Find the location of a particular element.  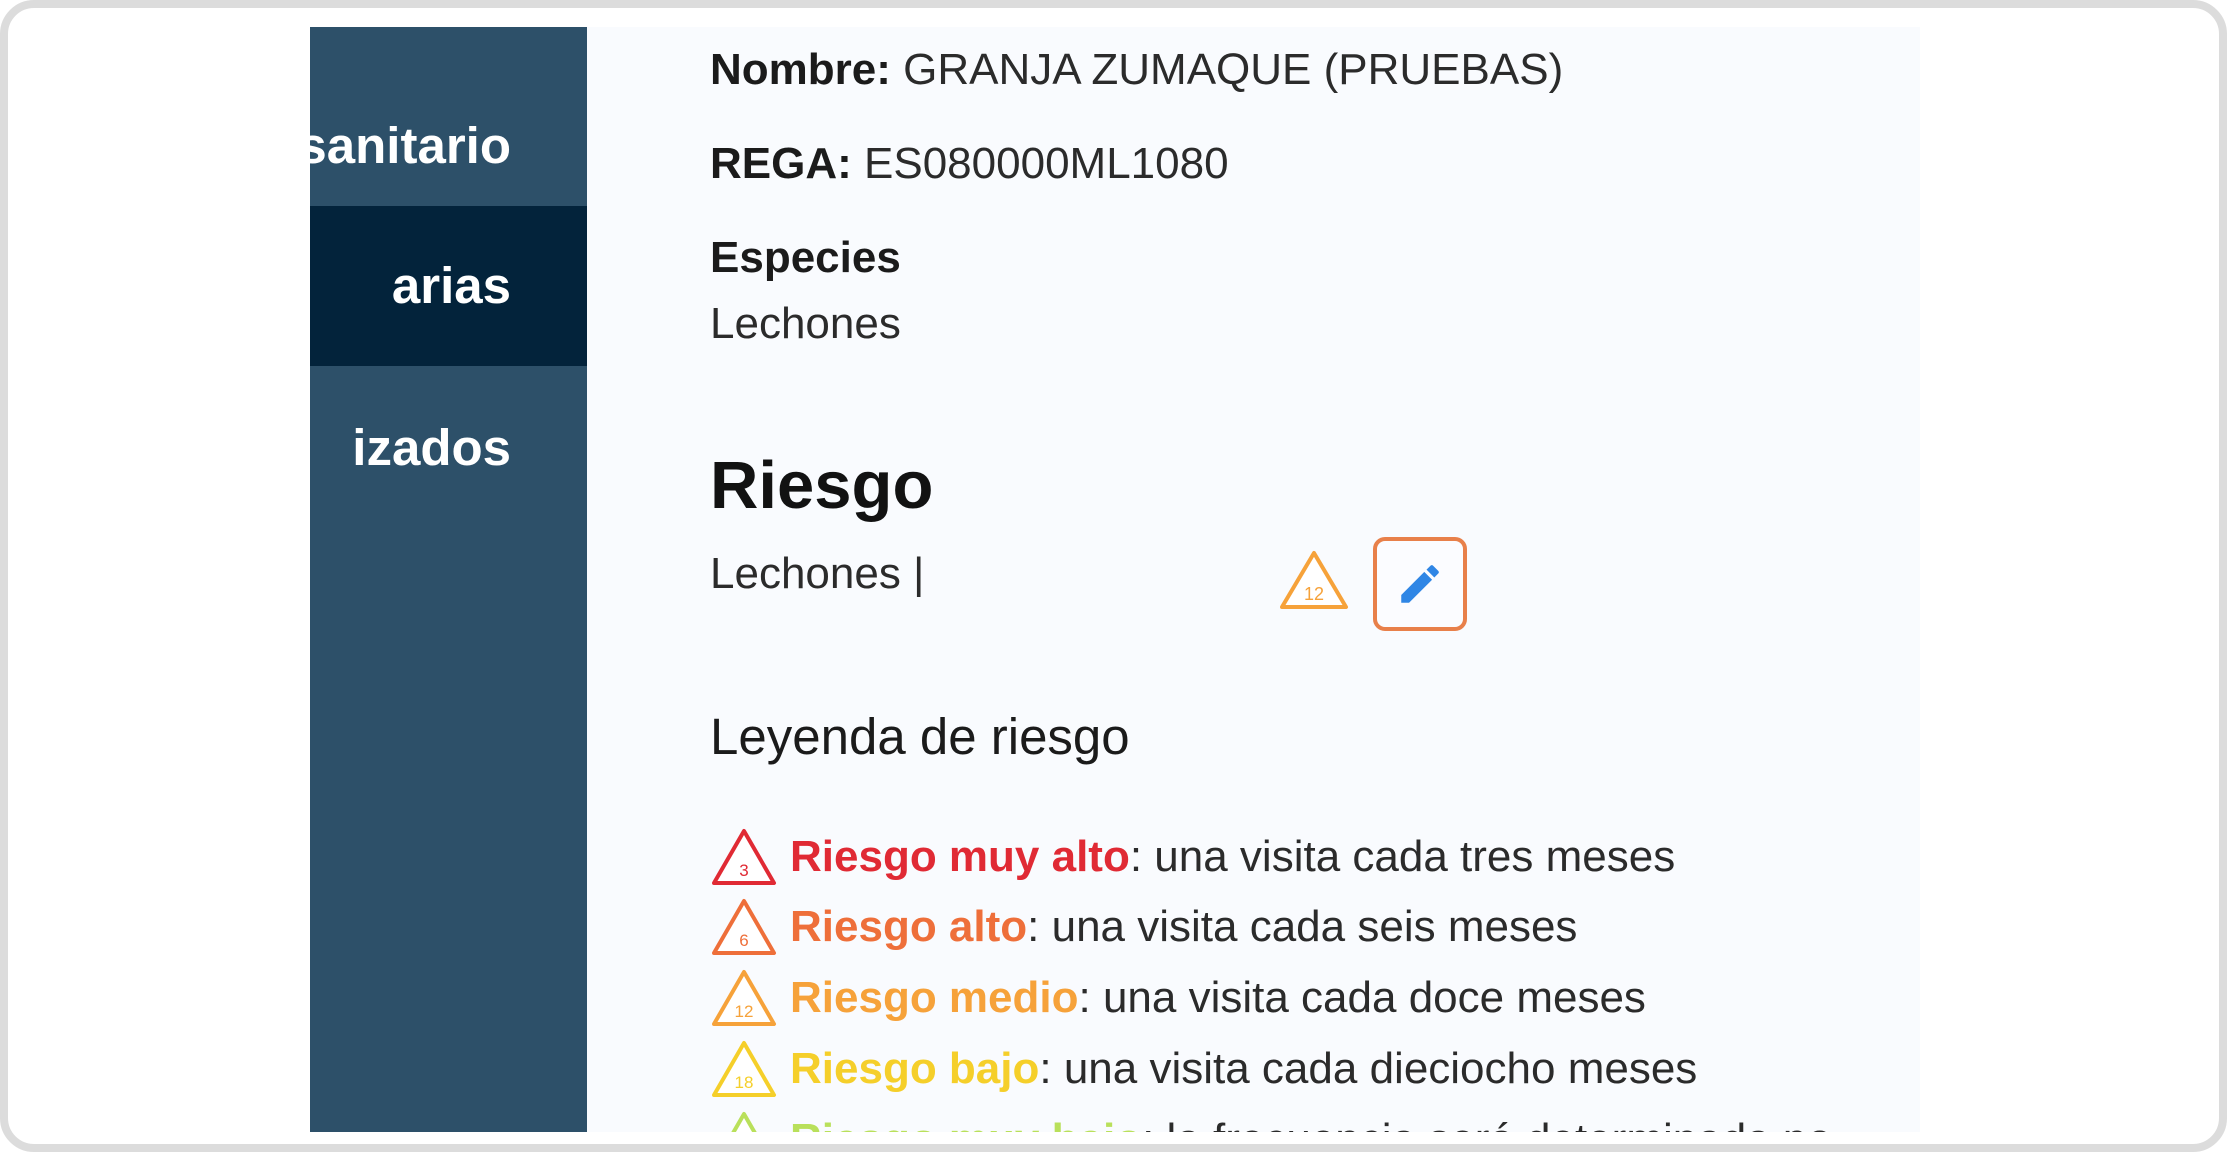

risk-level-label: Riesgo bajo is located at coordinates (915, 1068).